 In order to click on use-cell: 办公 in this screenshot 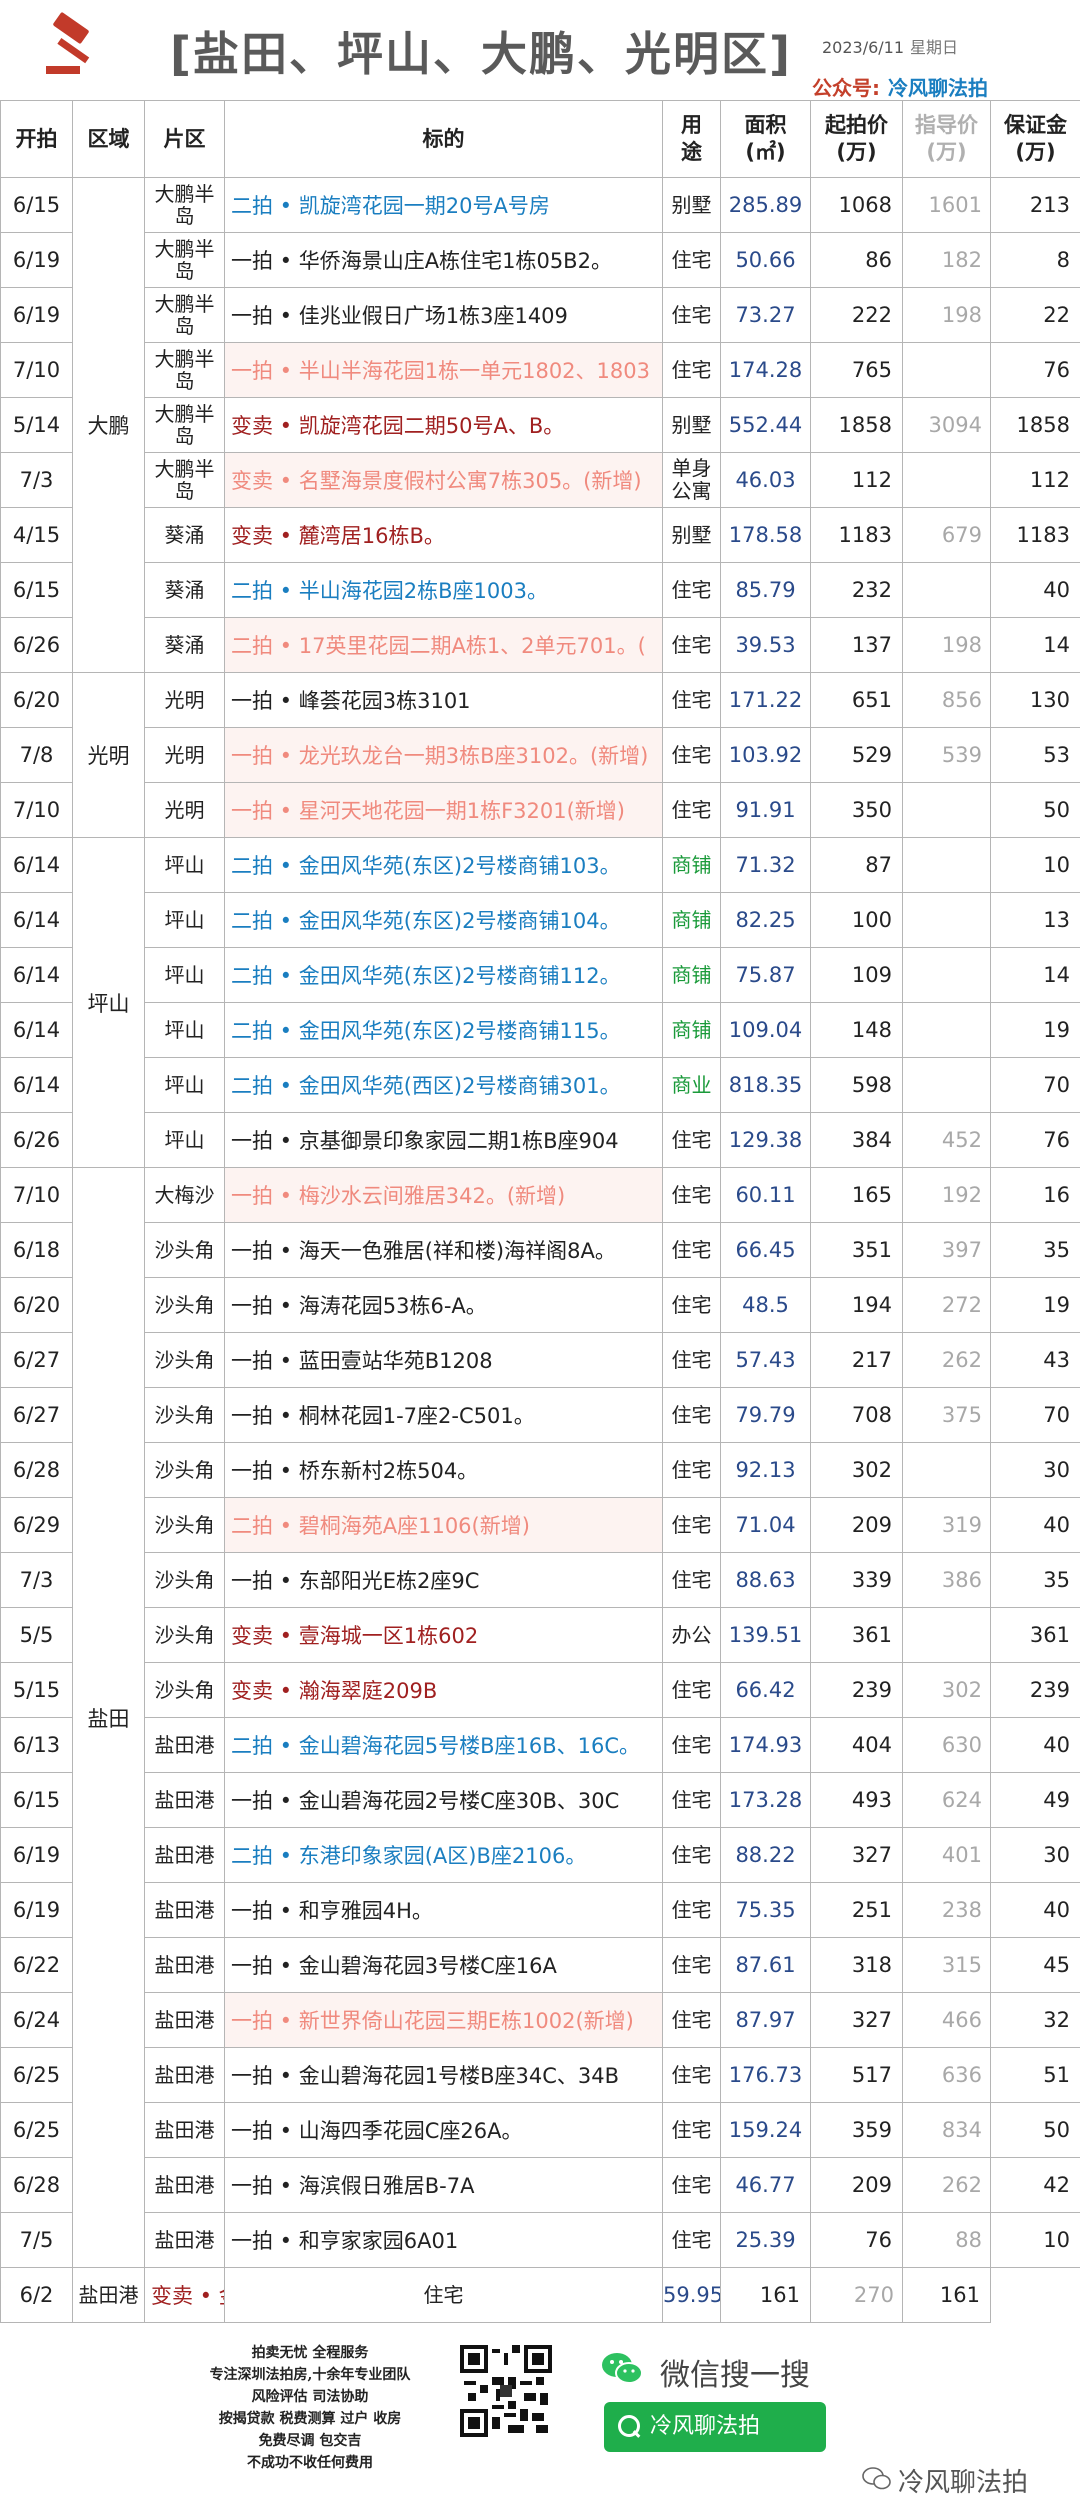, I will do `click(691, 1635)`.